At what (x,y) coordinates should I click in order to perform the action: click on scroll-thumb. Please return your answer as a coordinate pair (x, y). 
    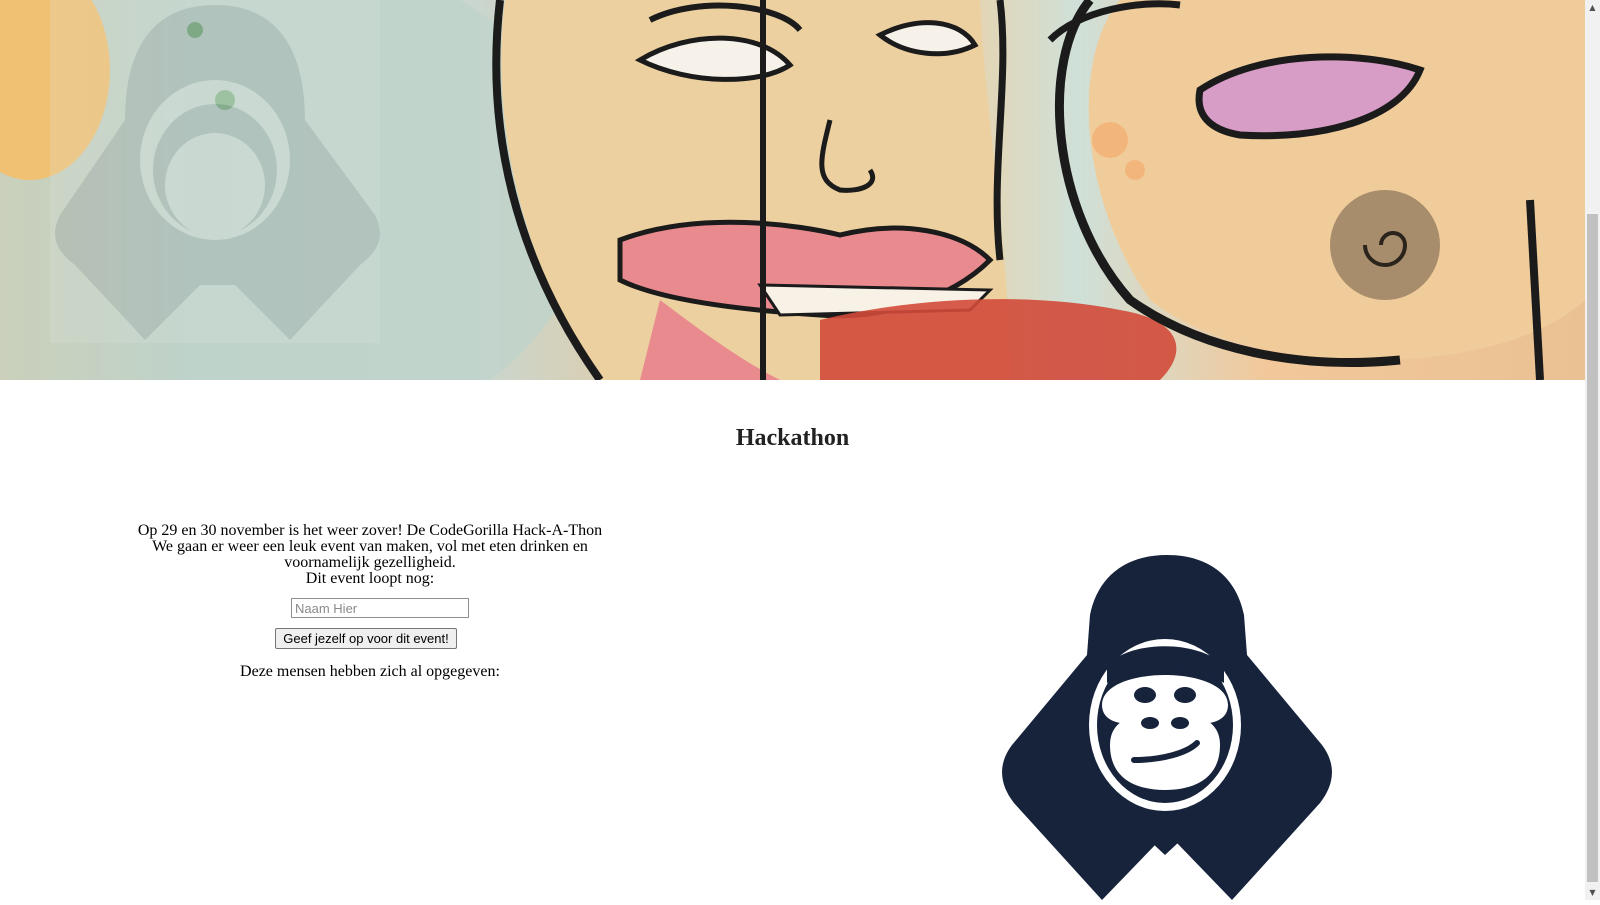
    Looking at the image, I should click on (1592, 548).